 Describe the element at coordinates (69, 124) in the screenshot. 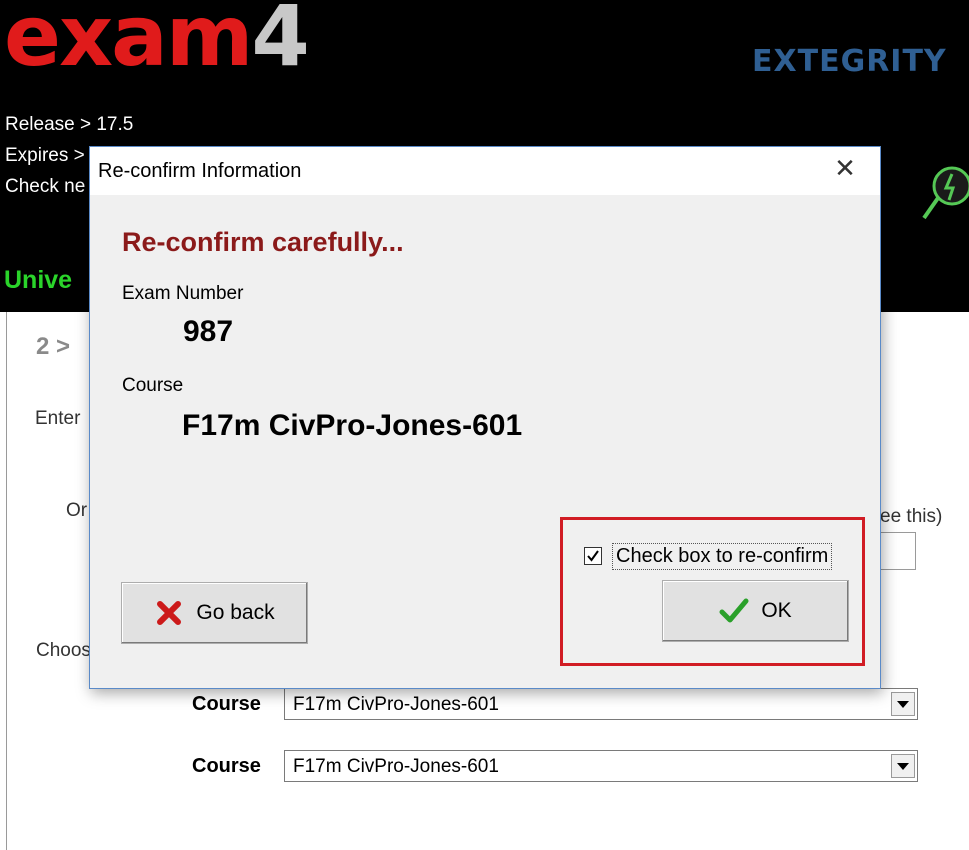

I see `release-info: Release > 17.5` at that location.